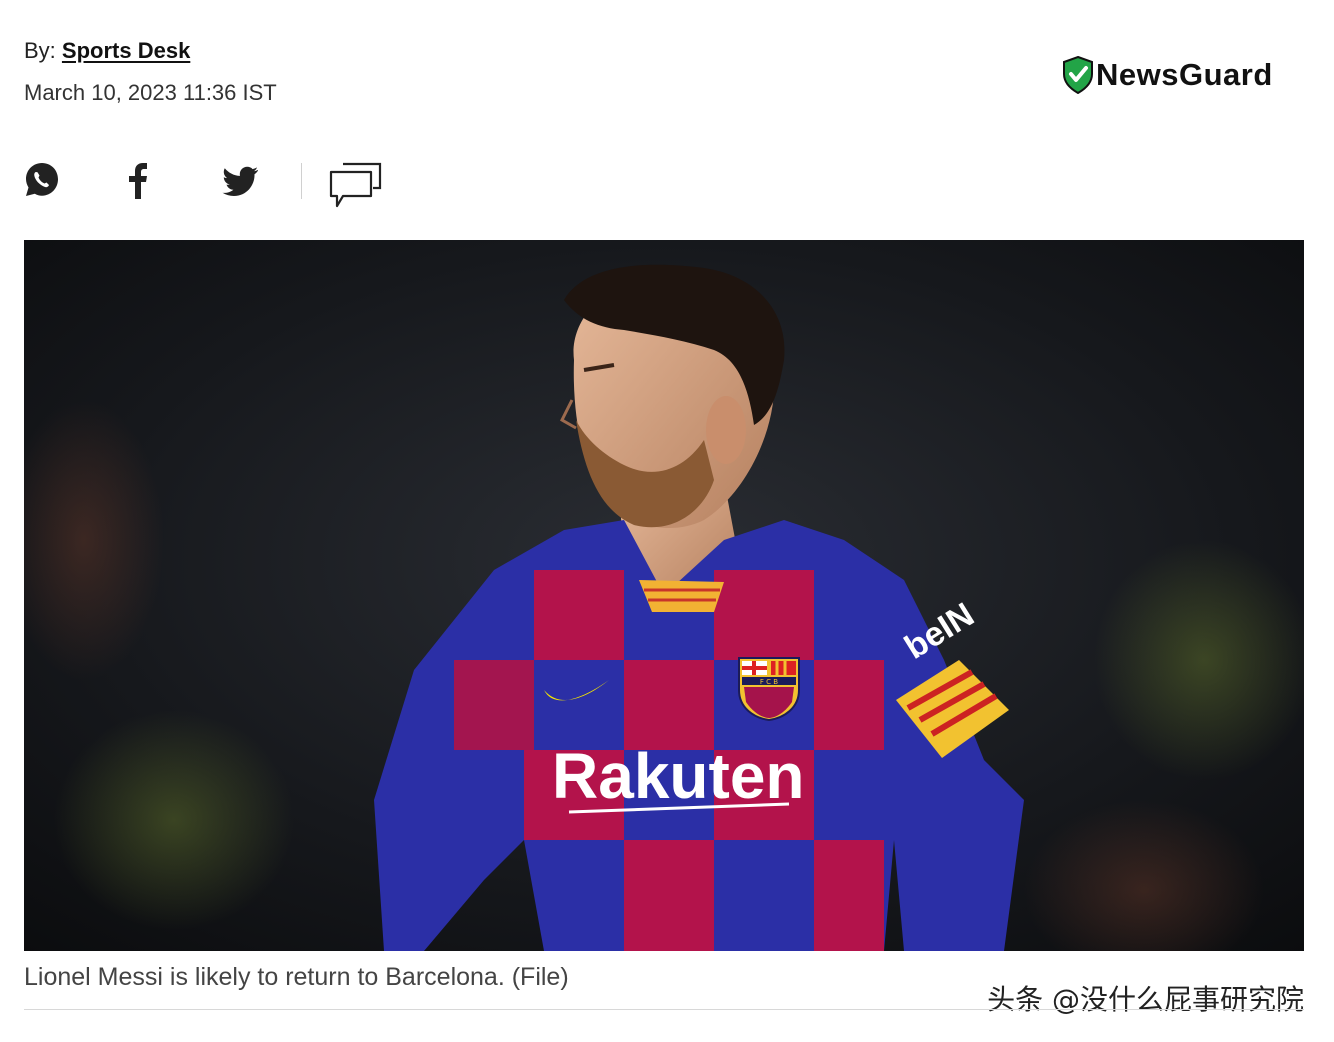  What do you see at coordinates (138, 181) in the screenshot?
I see `facebook-icon` at bounding box center [138, 181].